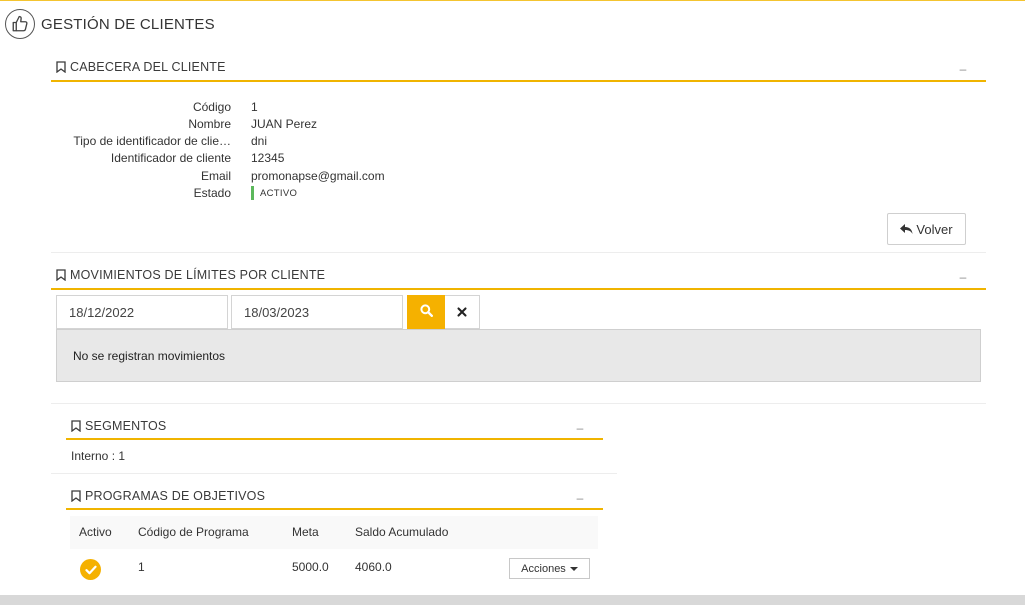  Describe the element at coordinates (543, 568) in the screenshot. I see `actions-button-label: Acciones` at that location.